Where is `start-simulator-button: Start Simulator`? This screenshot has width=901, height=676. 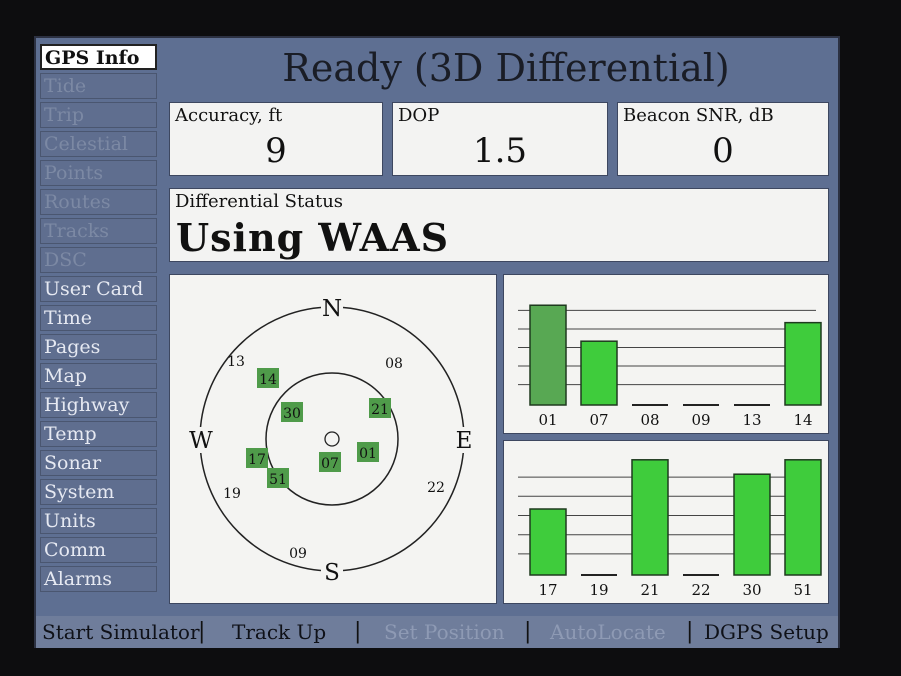 start-simulator-button: Start Simulator is located at coordinates (121, 632).